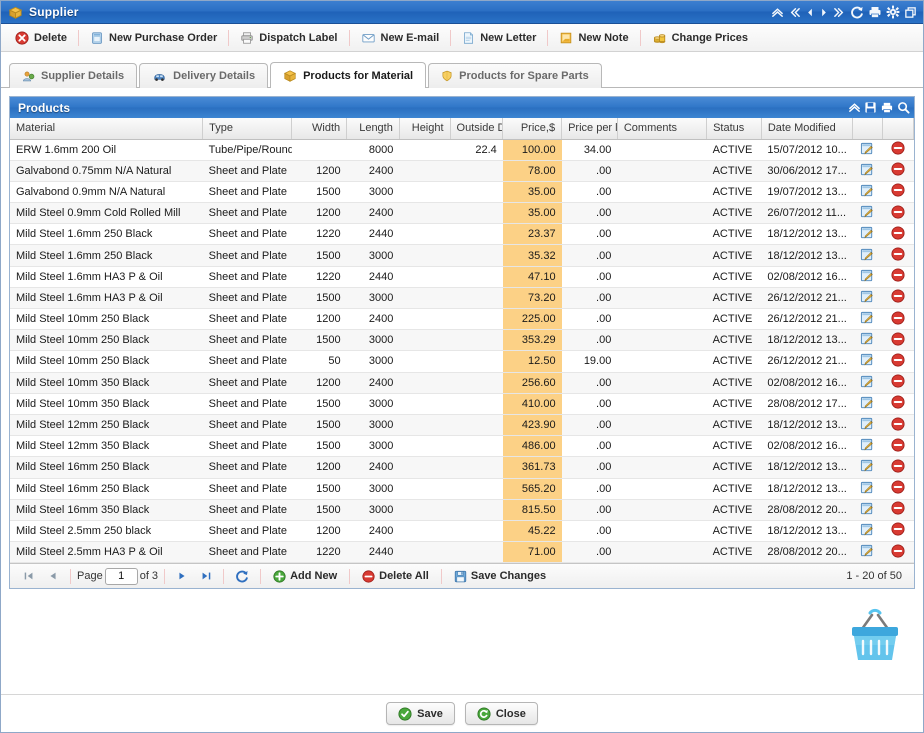  What do you see at coordinates (875, 12) in the screenshot?
I see `print-icon` at bounding box center [875, 12].